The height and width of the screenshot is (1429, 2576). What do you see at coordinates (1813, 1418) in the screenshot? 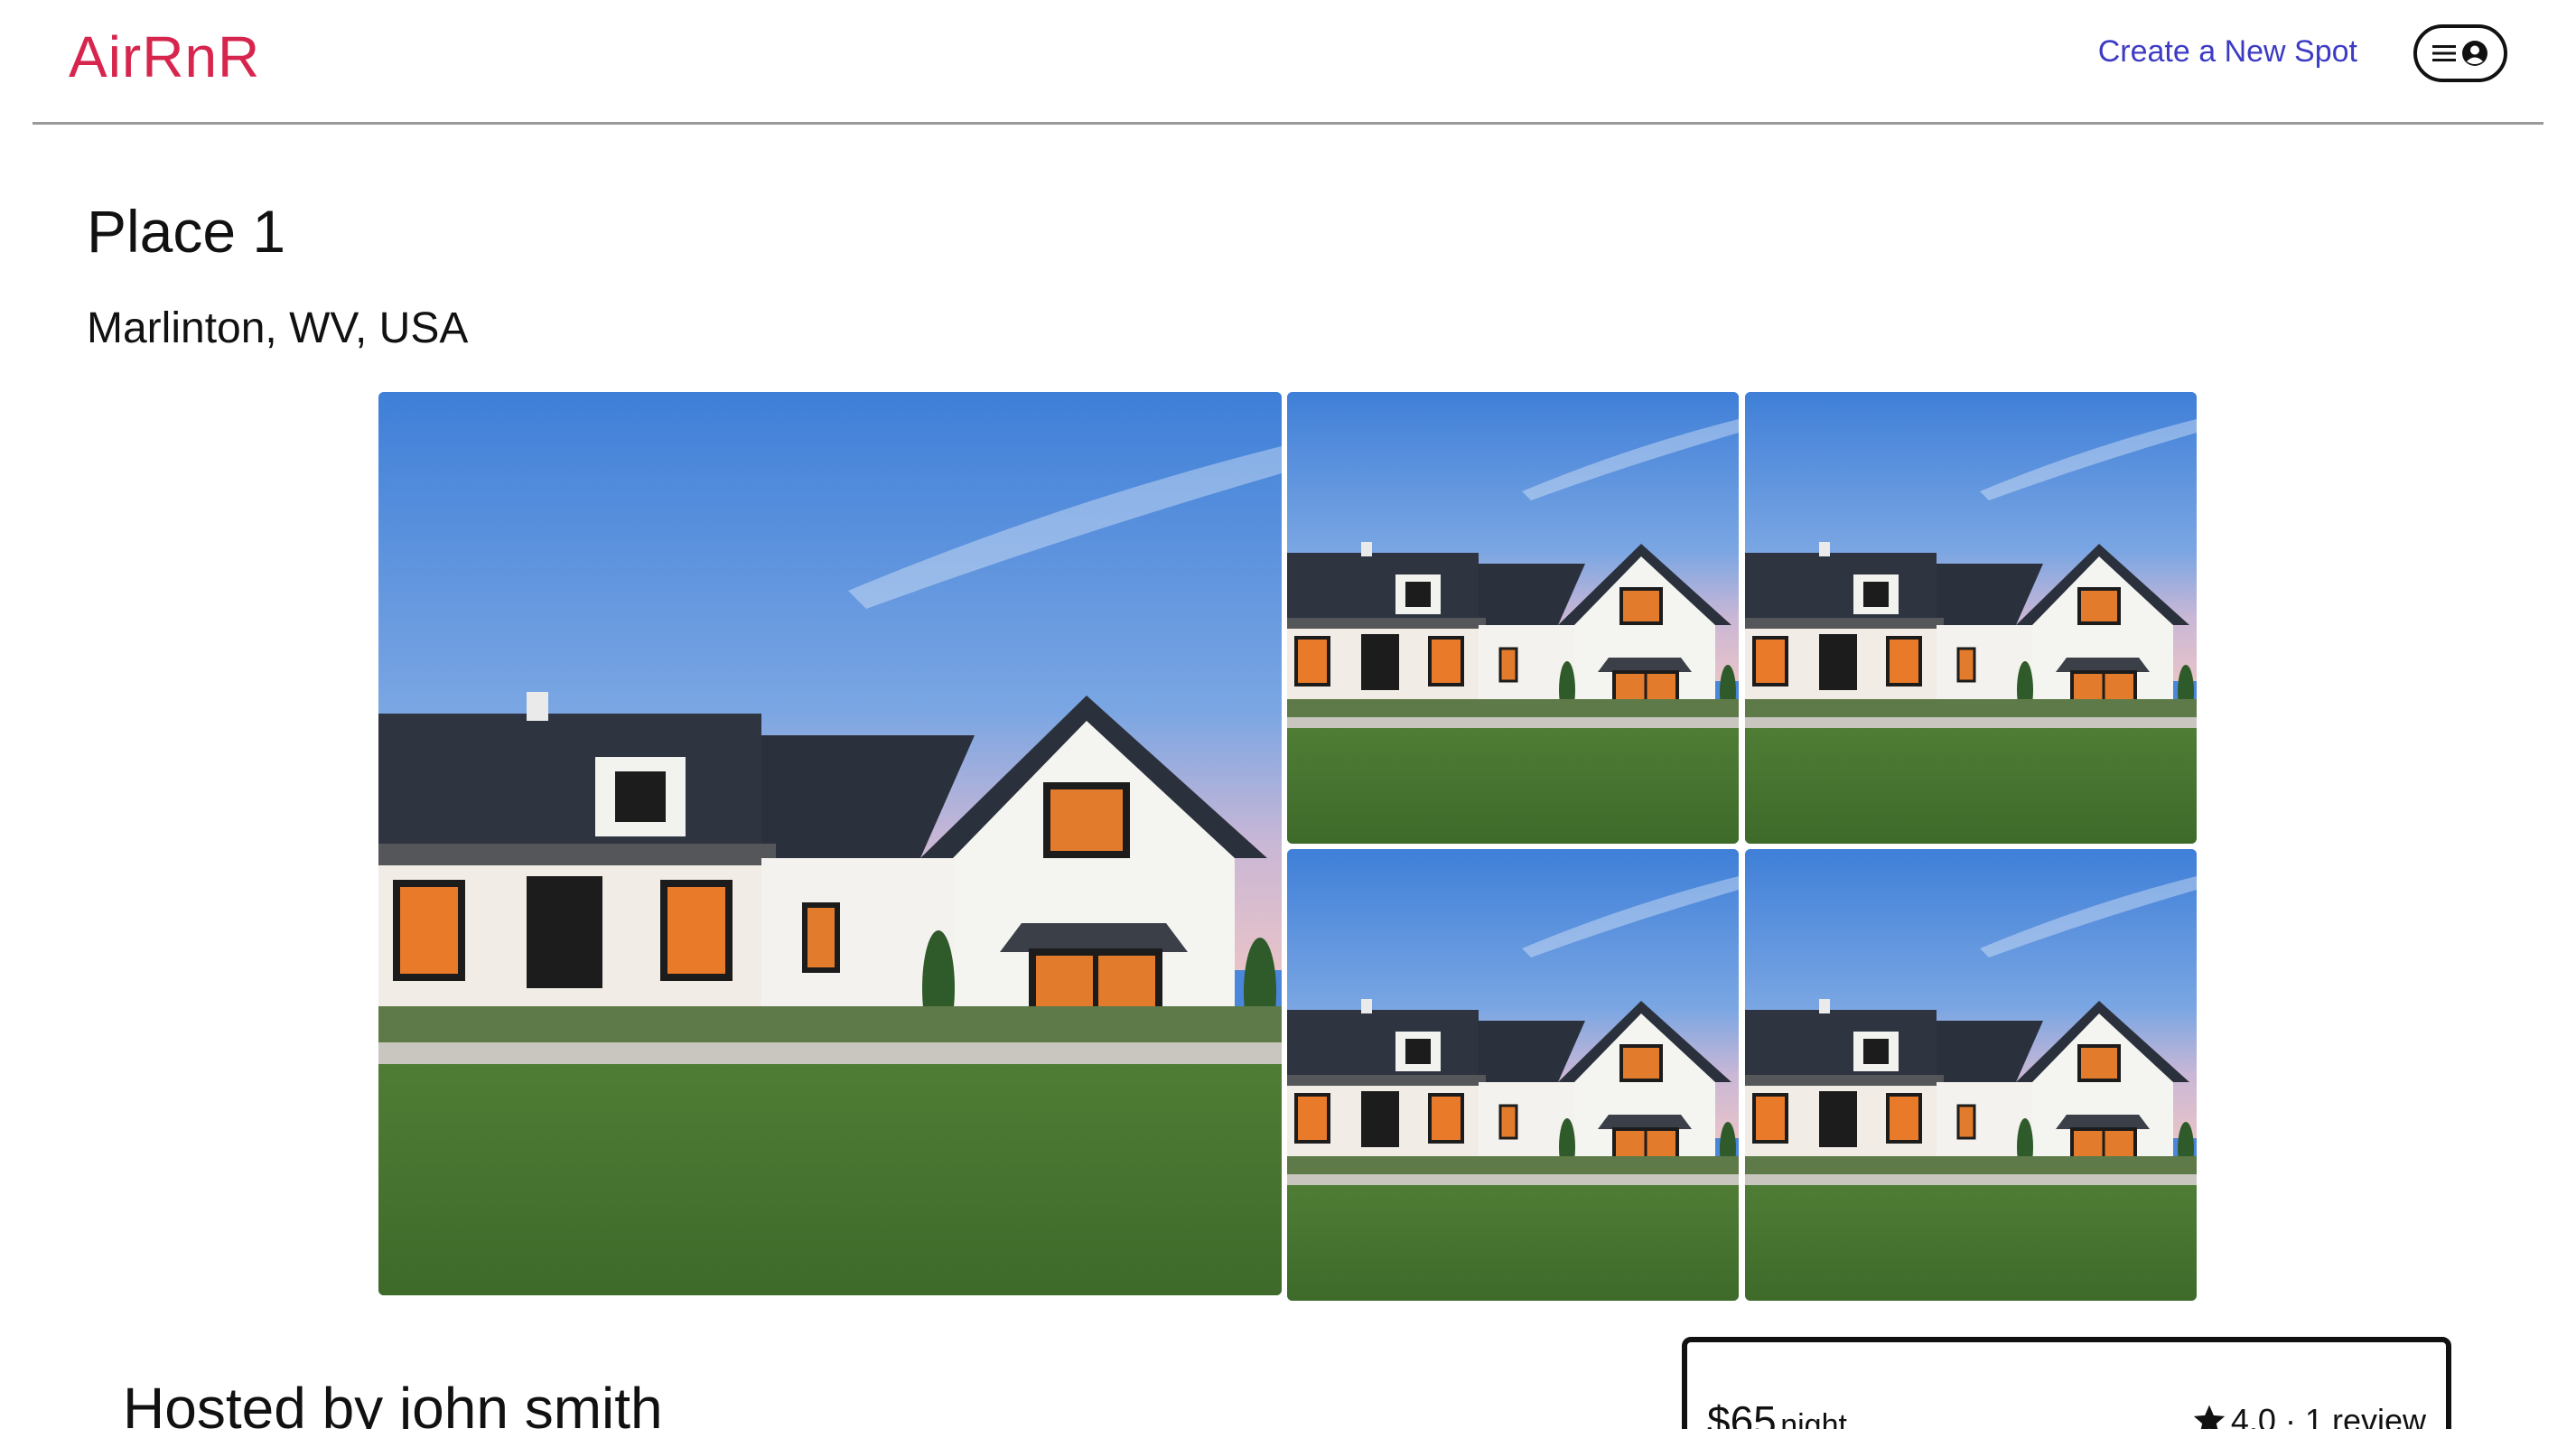
I see `price-unit: night` at bounding box center [1813, 1418].